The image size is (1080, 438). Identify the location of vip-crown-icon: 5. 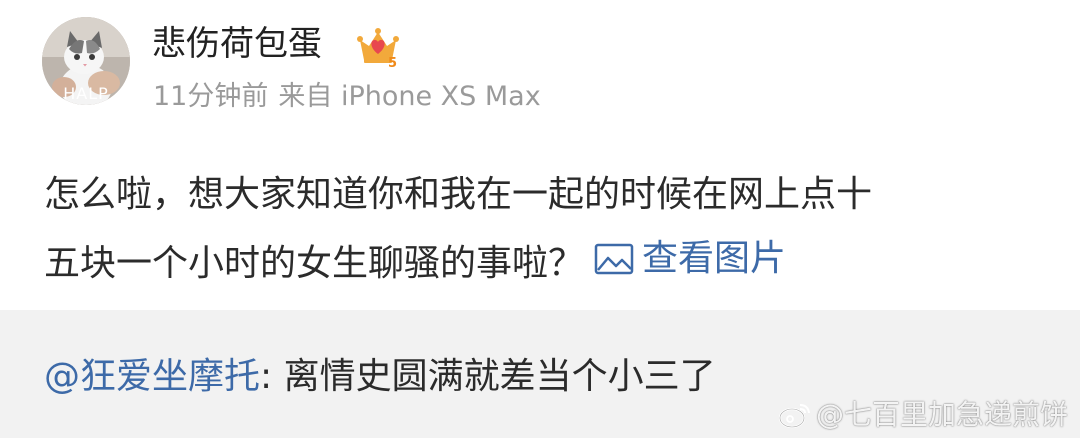
(378, 47).